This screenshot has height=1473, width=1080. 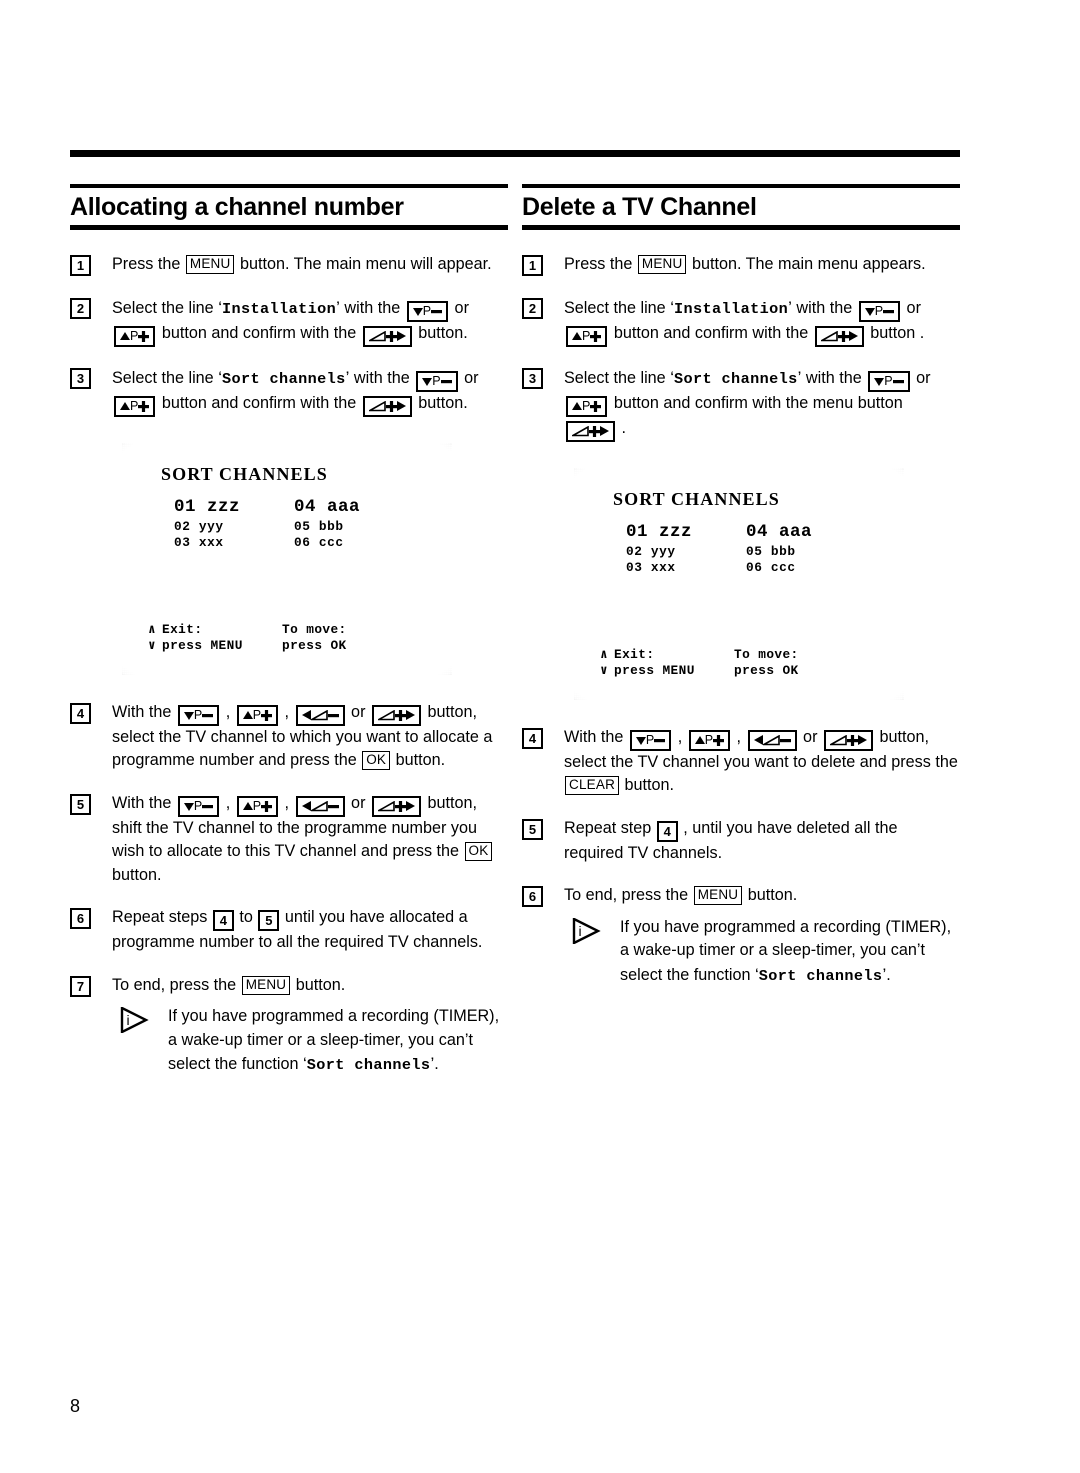 What do you see at coordinates (306, 715) in the screenshot?
I see `left-triangle-icon` at bounding box center [306, 715].